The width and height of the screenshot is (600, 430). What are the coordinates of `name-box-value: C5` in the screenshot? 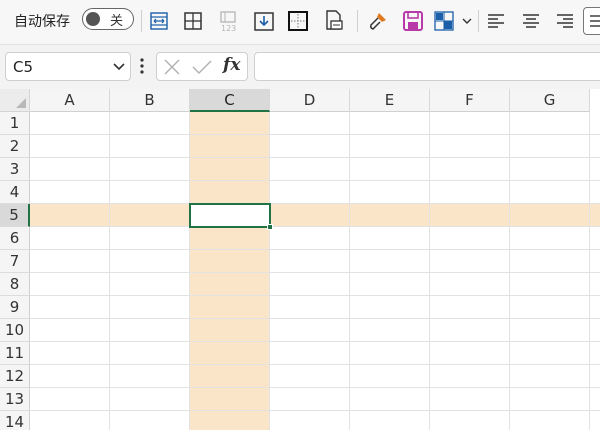 It's located at (23, 67).